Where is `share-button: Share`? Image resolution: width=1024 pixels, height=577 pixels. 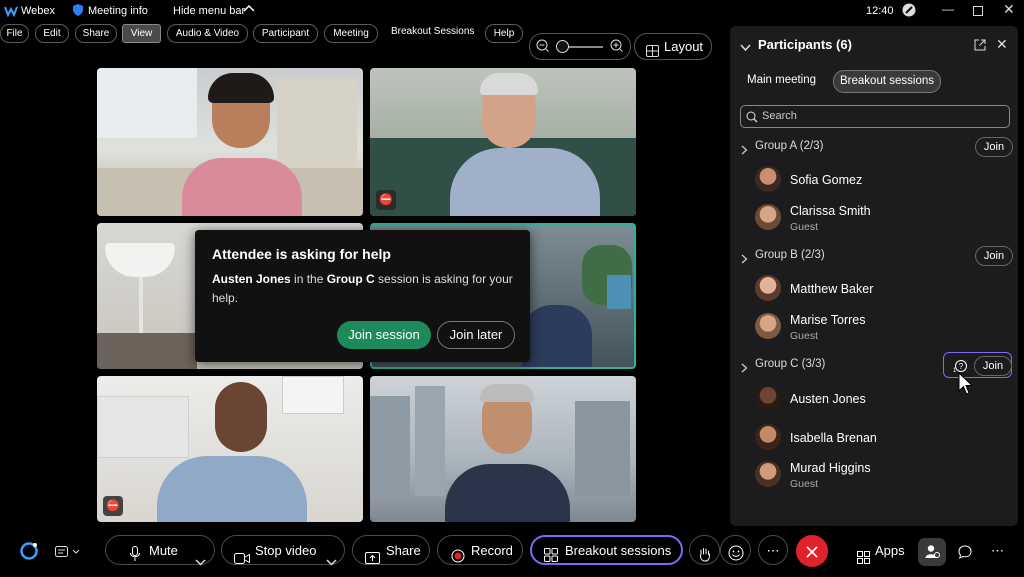
share-button: Share is located at coordinates (391, 550).